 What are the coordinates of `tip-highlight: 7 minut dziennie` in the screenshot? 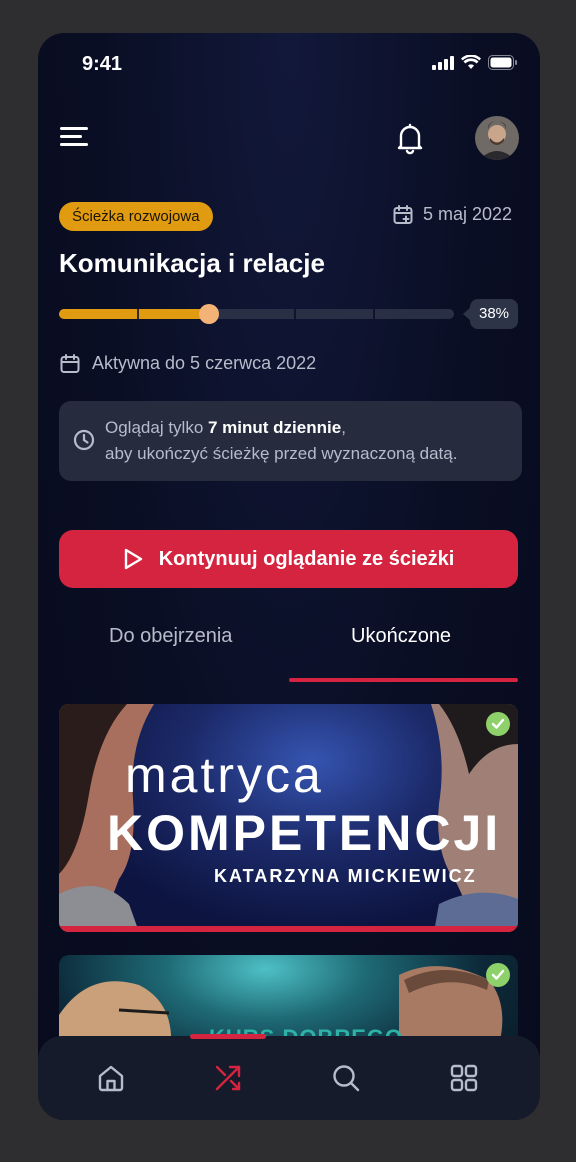 It's located at (275, 427).